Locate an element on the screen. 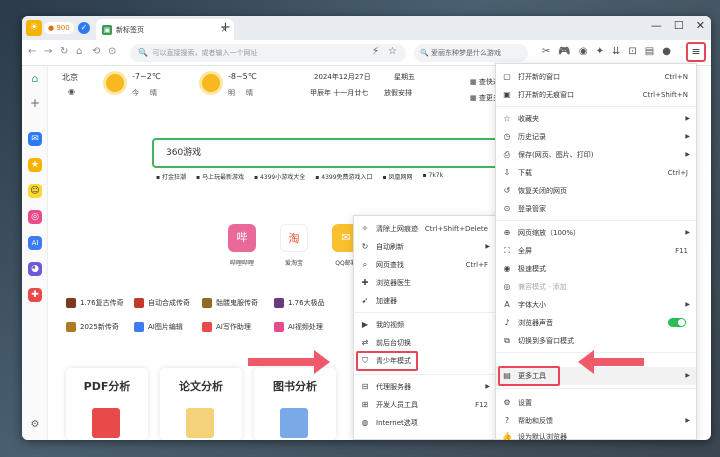 Image resolution: width=720 pixels, height=457 pixels. pdf-analysis-card: PDF分析 is located at coordinates (107, 404).